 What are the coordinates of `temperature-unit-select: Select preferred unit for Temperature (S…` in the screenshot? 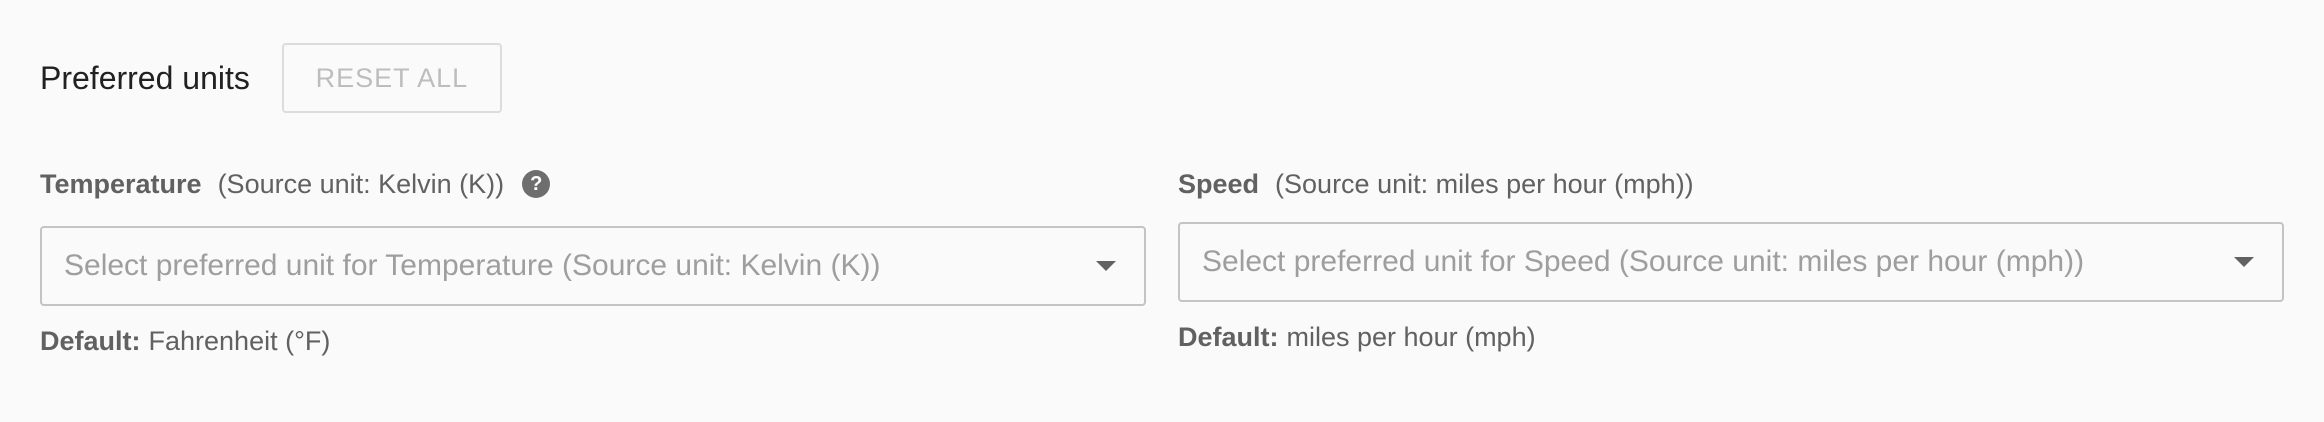 It's located at (593, 266).